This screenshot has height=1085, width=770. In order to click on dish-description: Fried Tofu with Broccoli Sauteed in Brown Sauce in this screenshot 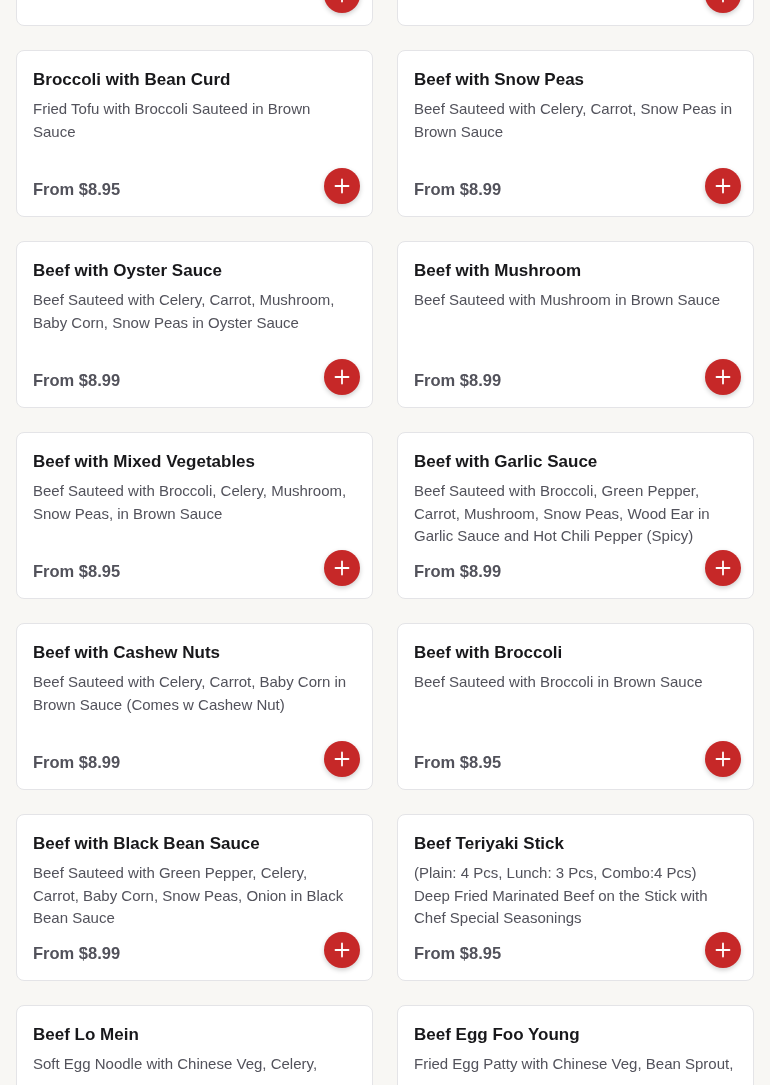, I will do `click(172, 120)`.